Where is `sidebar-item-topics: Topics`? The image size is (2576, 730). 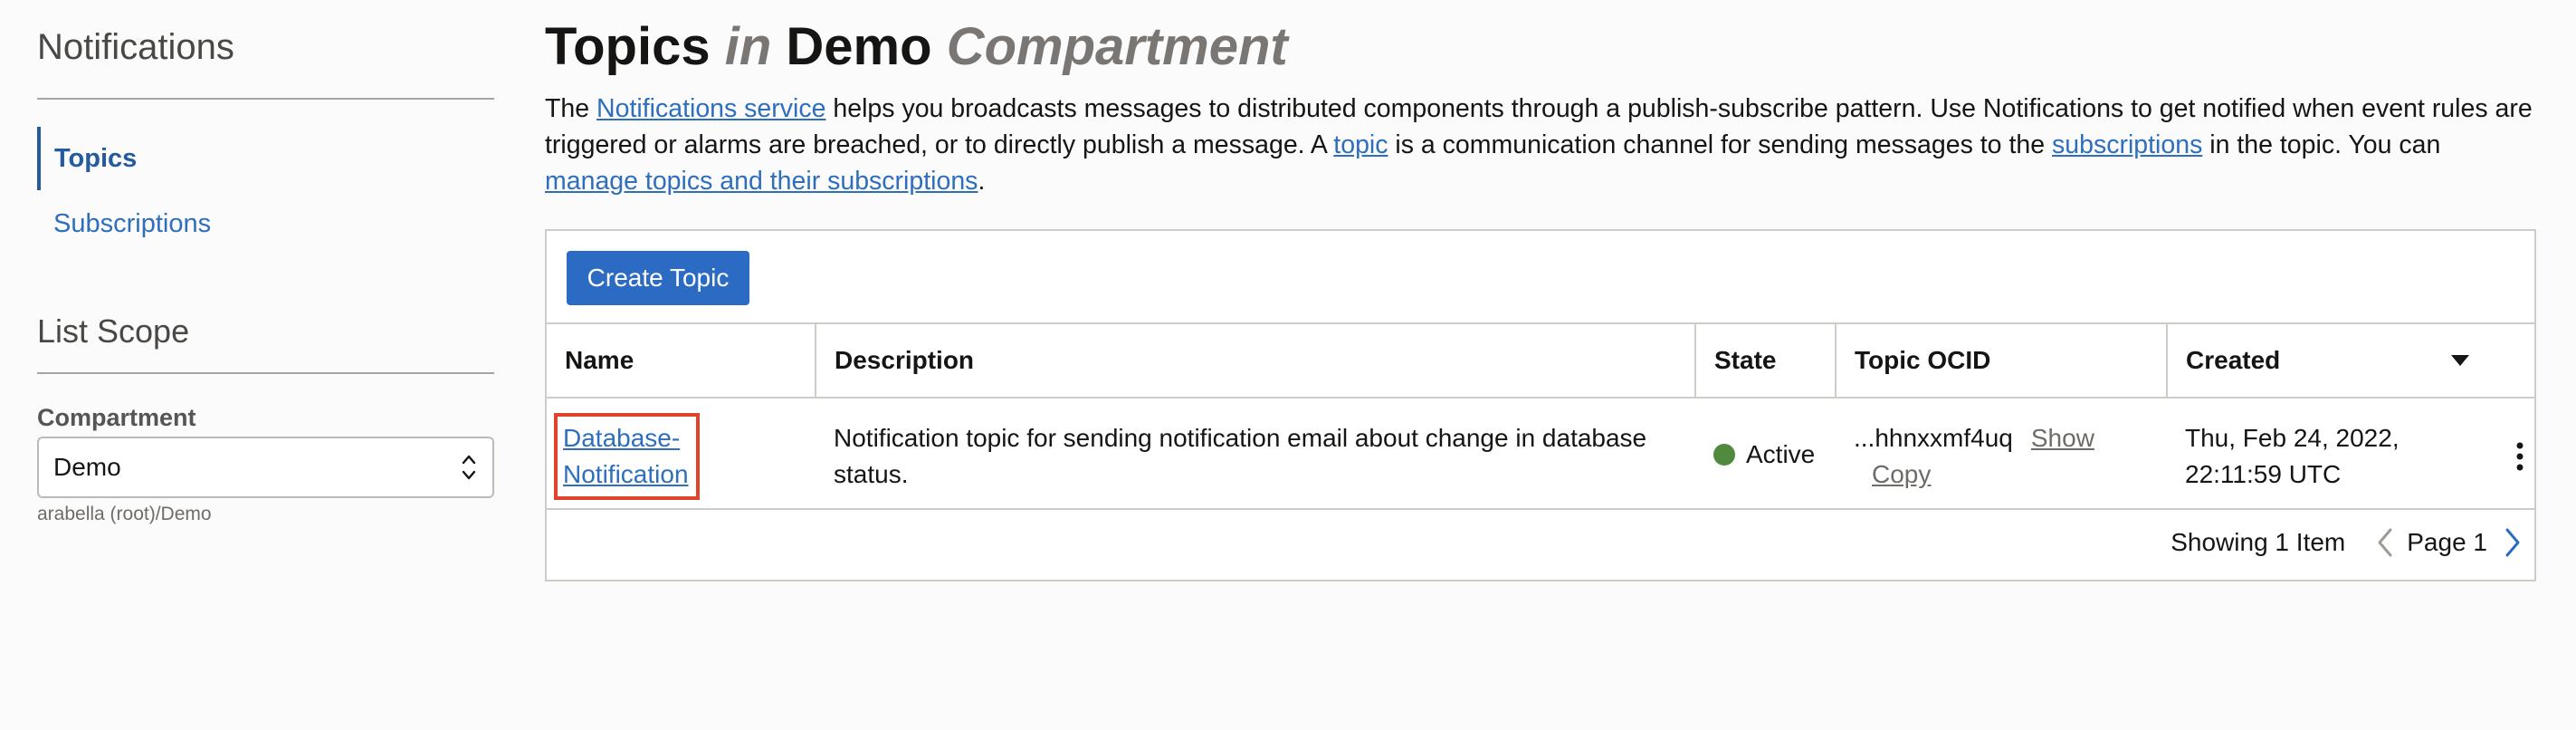 sidebar-item-topics: Topics is located at coordinates (265, 158).